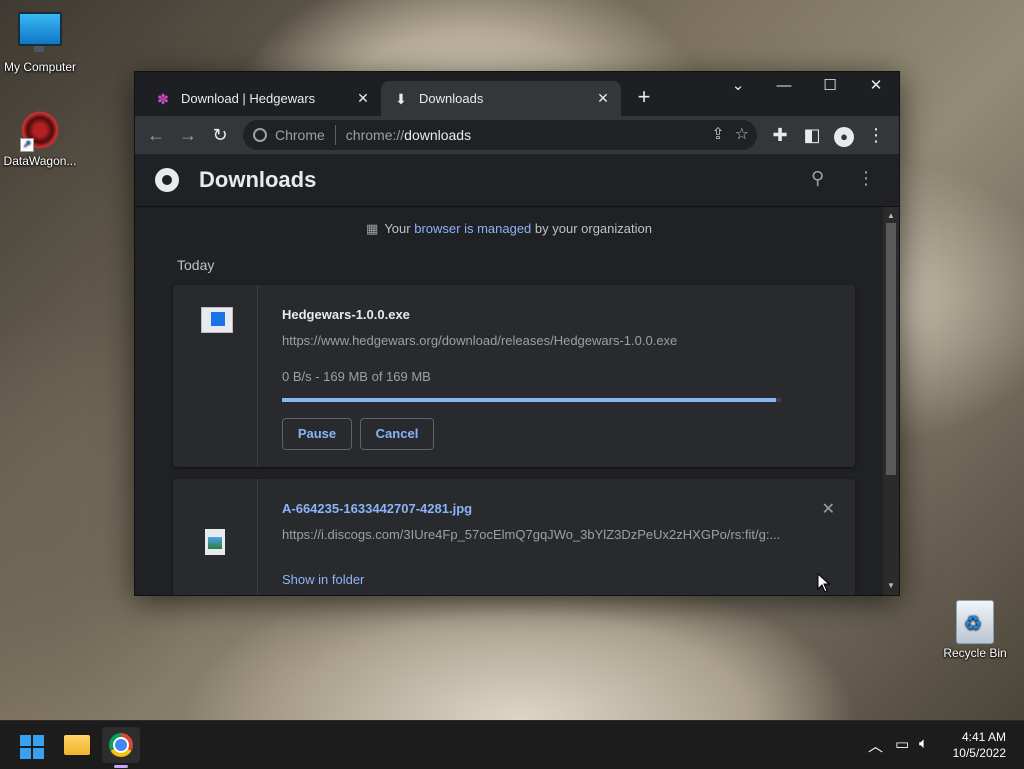  I want to click on remove-item-icon: ✕, so click(828, 509).